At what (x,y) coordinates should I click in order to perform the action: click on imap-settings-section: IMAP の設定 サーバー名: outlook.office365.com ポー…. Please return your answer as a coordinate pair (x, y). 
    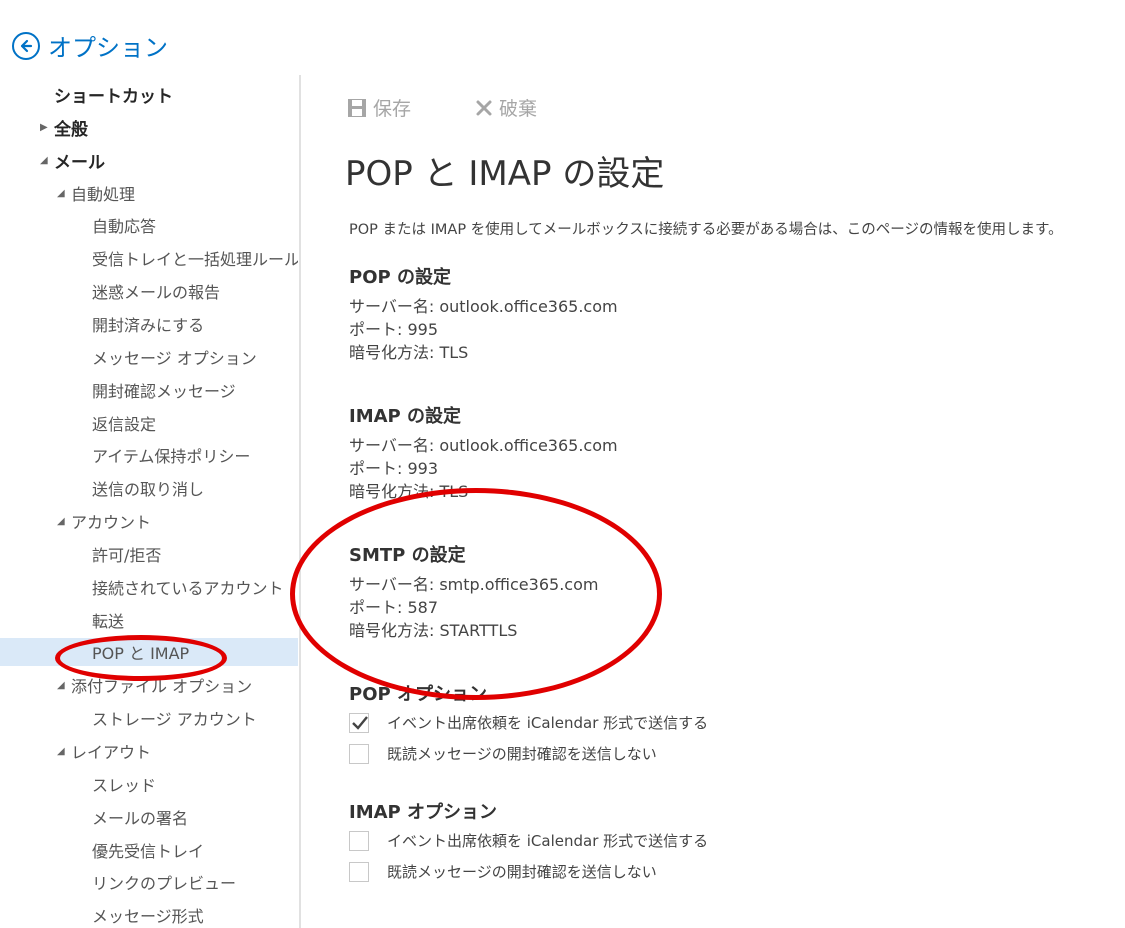
    Looking at the image, I should click on (483, 452).